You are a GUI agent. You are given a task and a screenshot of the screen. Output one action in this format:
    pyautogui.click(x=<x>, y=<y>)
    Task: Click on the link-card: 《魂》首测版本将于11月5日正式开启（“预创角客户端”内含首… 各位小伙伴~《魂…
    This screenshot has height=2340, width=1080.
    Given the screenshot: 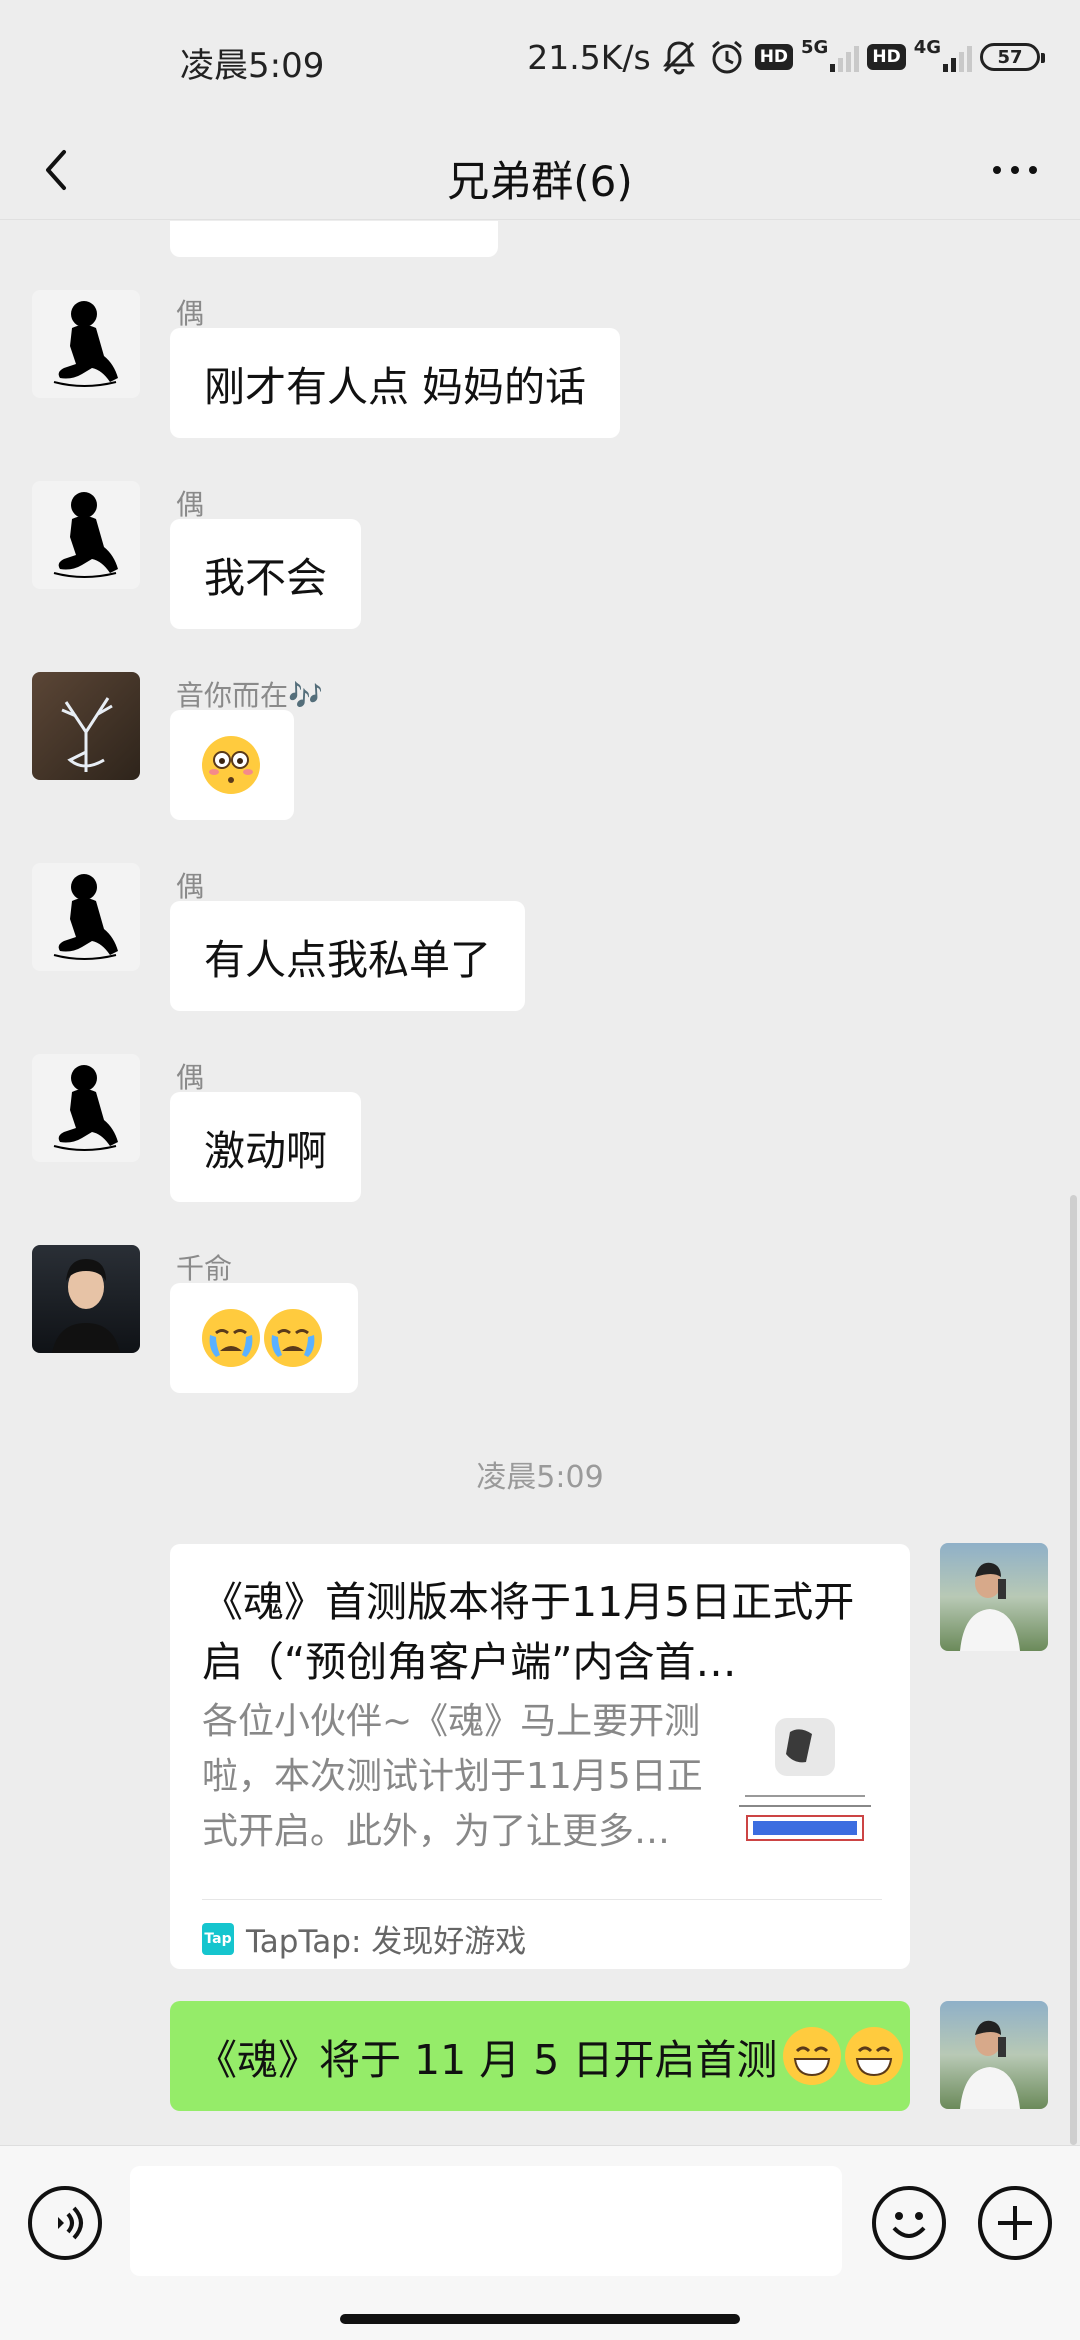 What is the action you would take?
    pyautogui.click(x=540, y=1756)
    